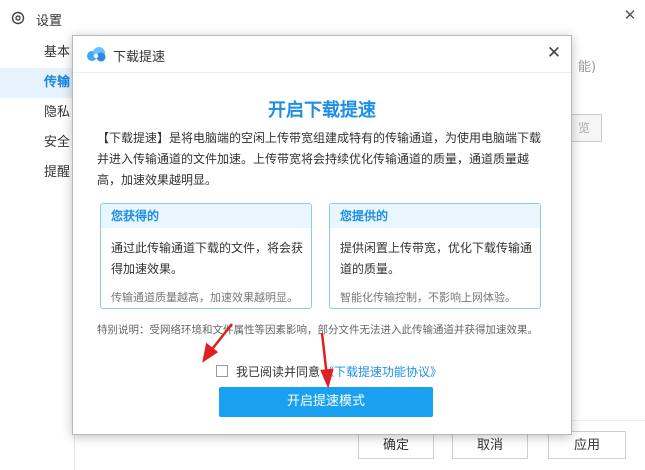  I want to click on sidebar-item-privacy: 隐私, so click(37, 113).